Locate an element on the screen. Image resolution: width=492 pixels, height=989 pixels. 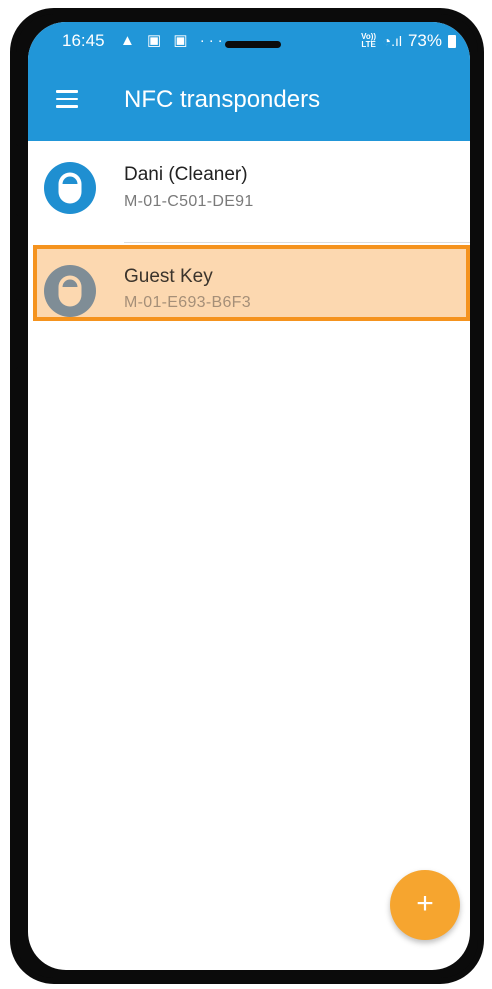
wifi-signal-icon: ◔.ıl is located at coordinates (392, 41).